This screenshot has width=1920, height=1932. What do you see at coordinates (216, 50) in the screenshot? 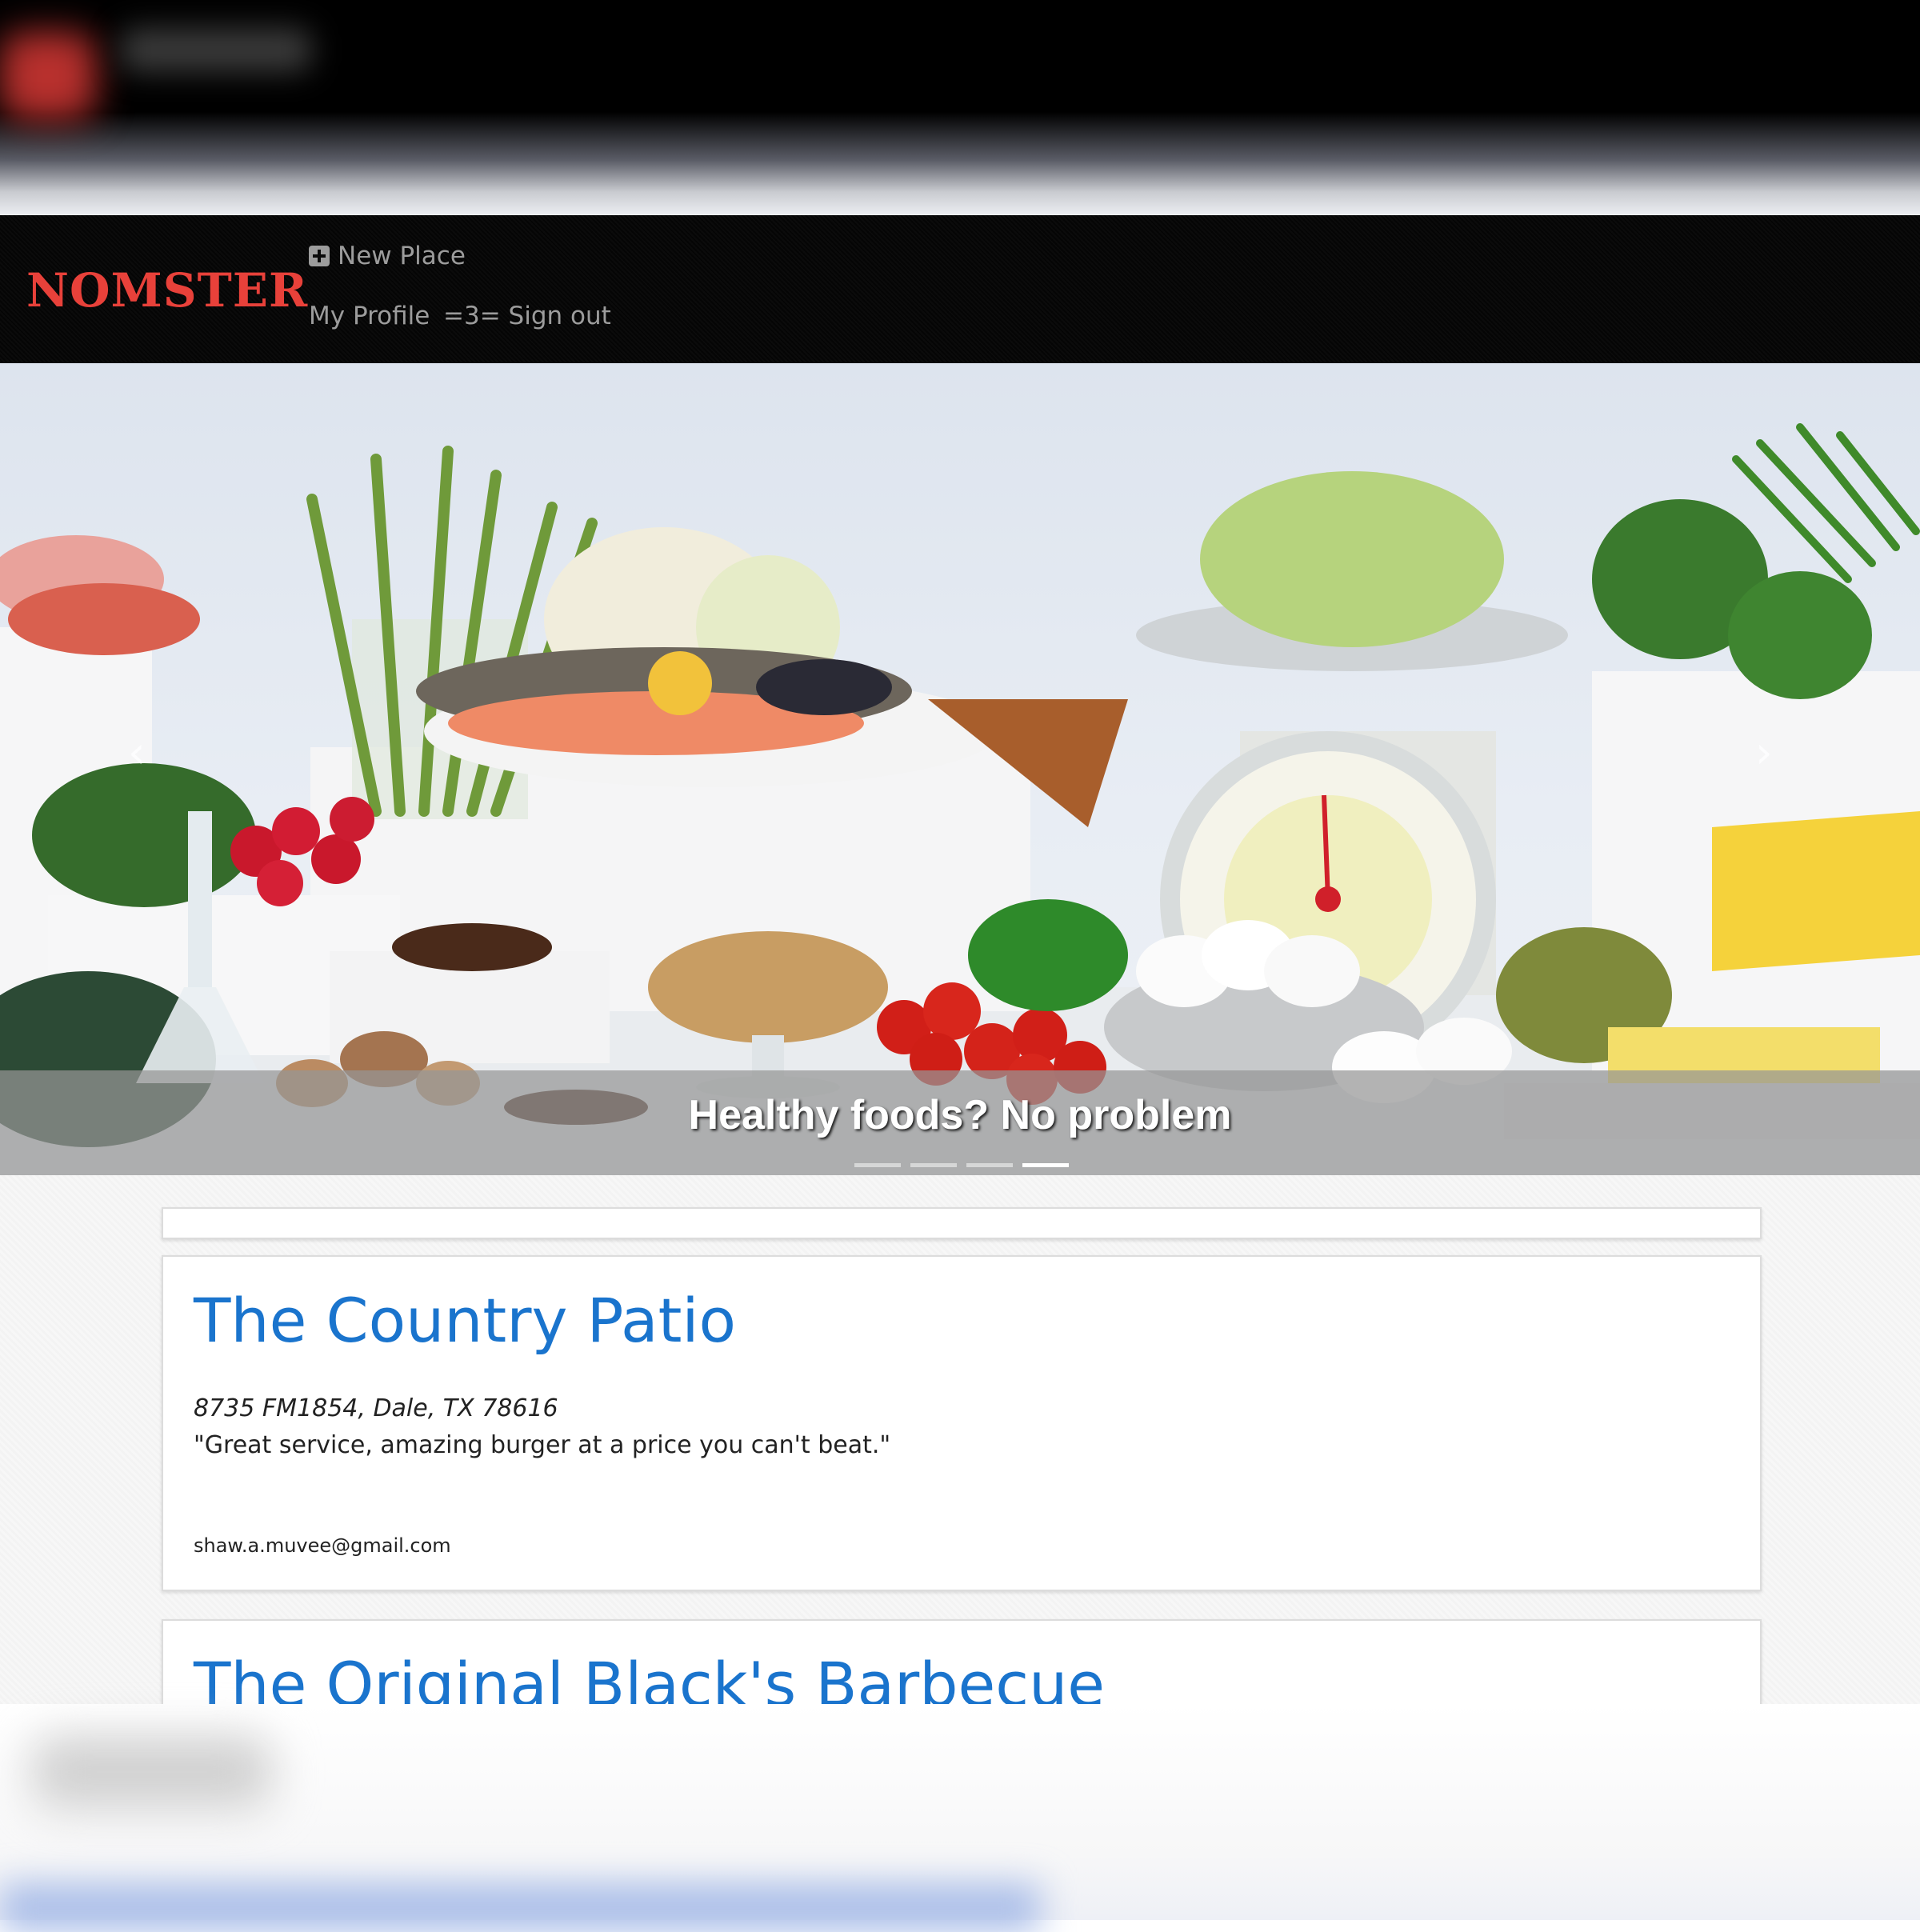
I see `blurred-tab-title` at bounding box center [216, 50].